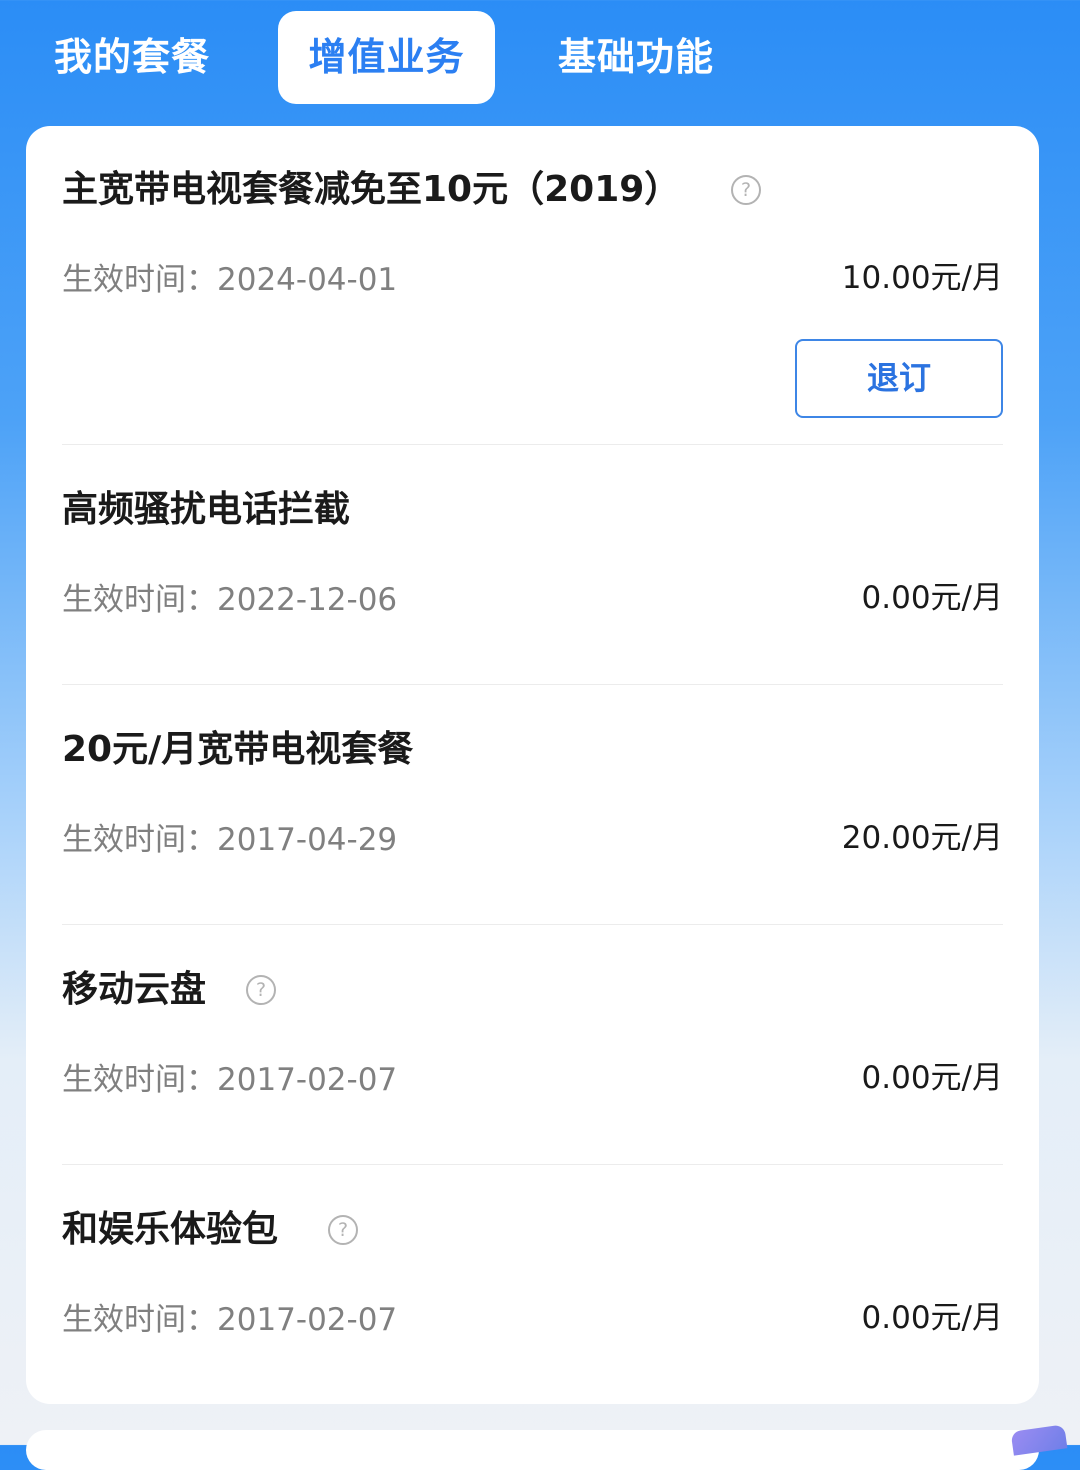 This screenshot has width=1080, height=1470. Describe the element at coordinates (371, 189) in the screenshot. I see `service-title: 主宽带电视套餐减免至10元（2019）` at that location.